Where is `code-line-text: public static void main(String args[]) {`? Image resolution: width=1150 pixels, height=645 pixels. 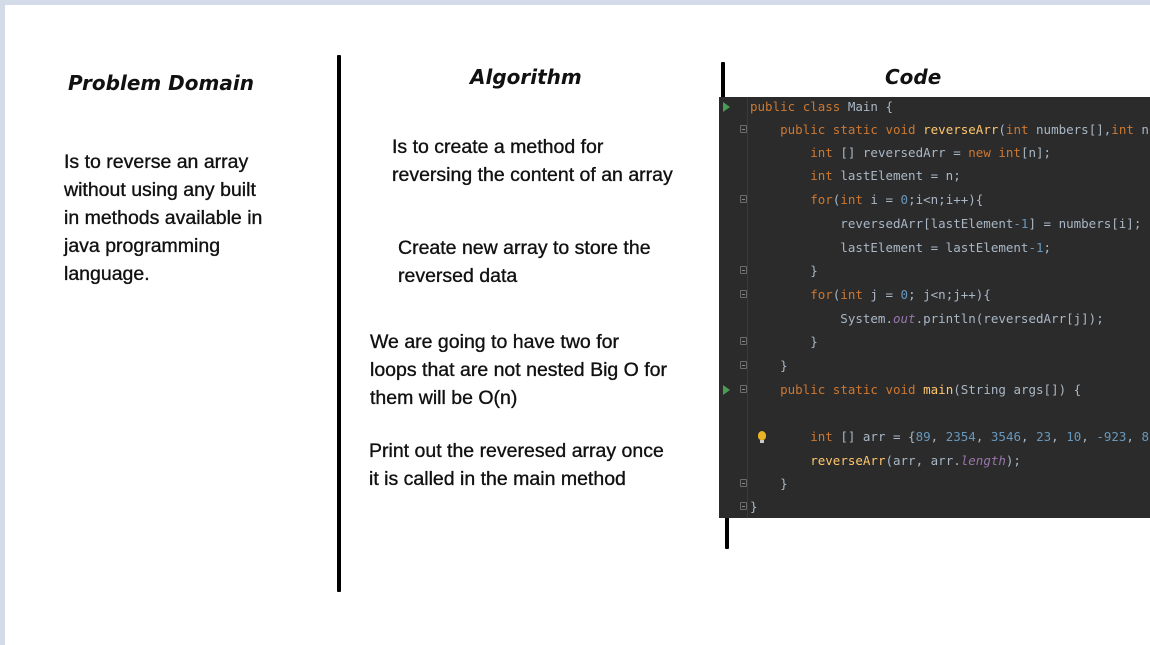
code-line-text: public static void main(String args[]) { is located at coordinates (931, 389).